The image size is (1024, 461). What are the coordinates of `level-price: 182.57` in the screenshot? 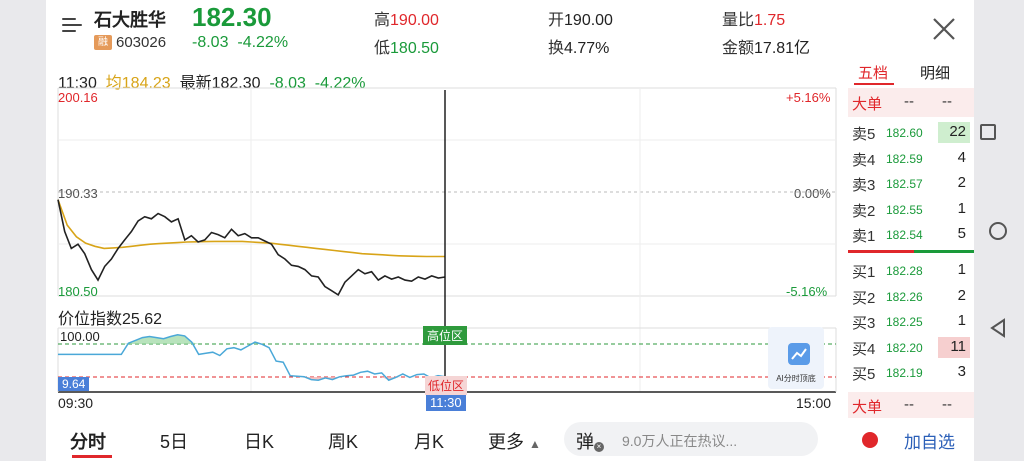 It's located at (904, 184).